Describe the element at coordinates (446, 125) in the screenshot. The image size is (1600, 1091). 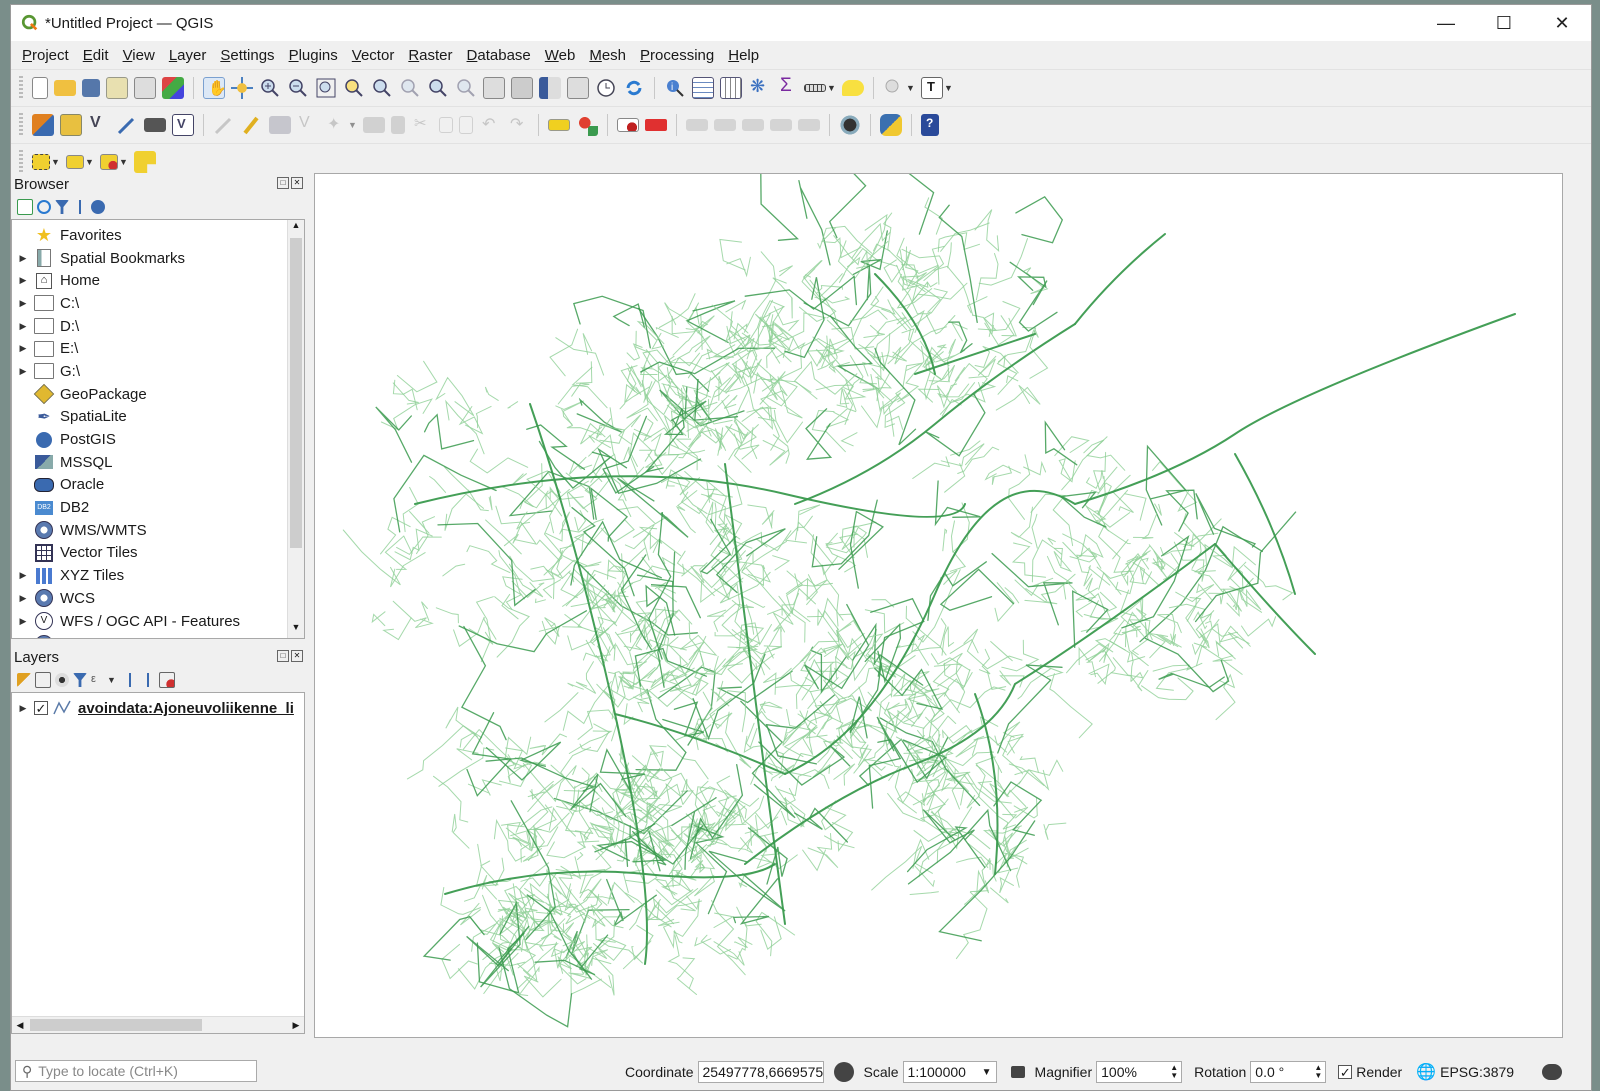
I see `copy-features-icon` at that location.